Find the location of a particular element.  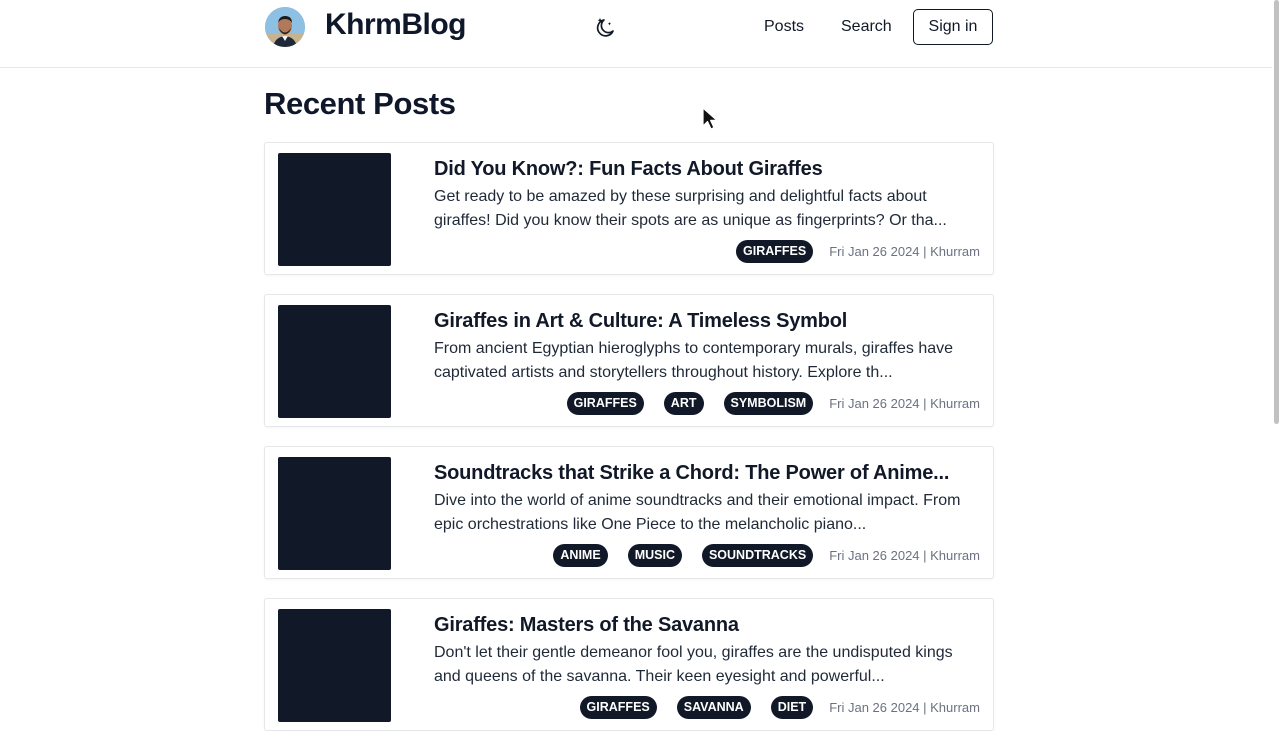

site-header: KhrmBlog Posts Search Sign in is located at coordinates (640, 34).